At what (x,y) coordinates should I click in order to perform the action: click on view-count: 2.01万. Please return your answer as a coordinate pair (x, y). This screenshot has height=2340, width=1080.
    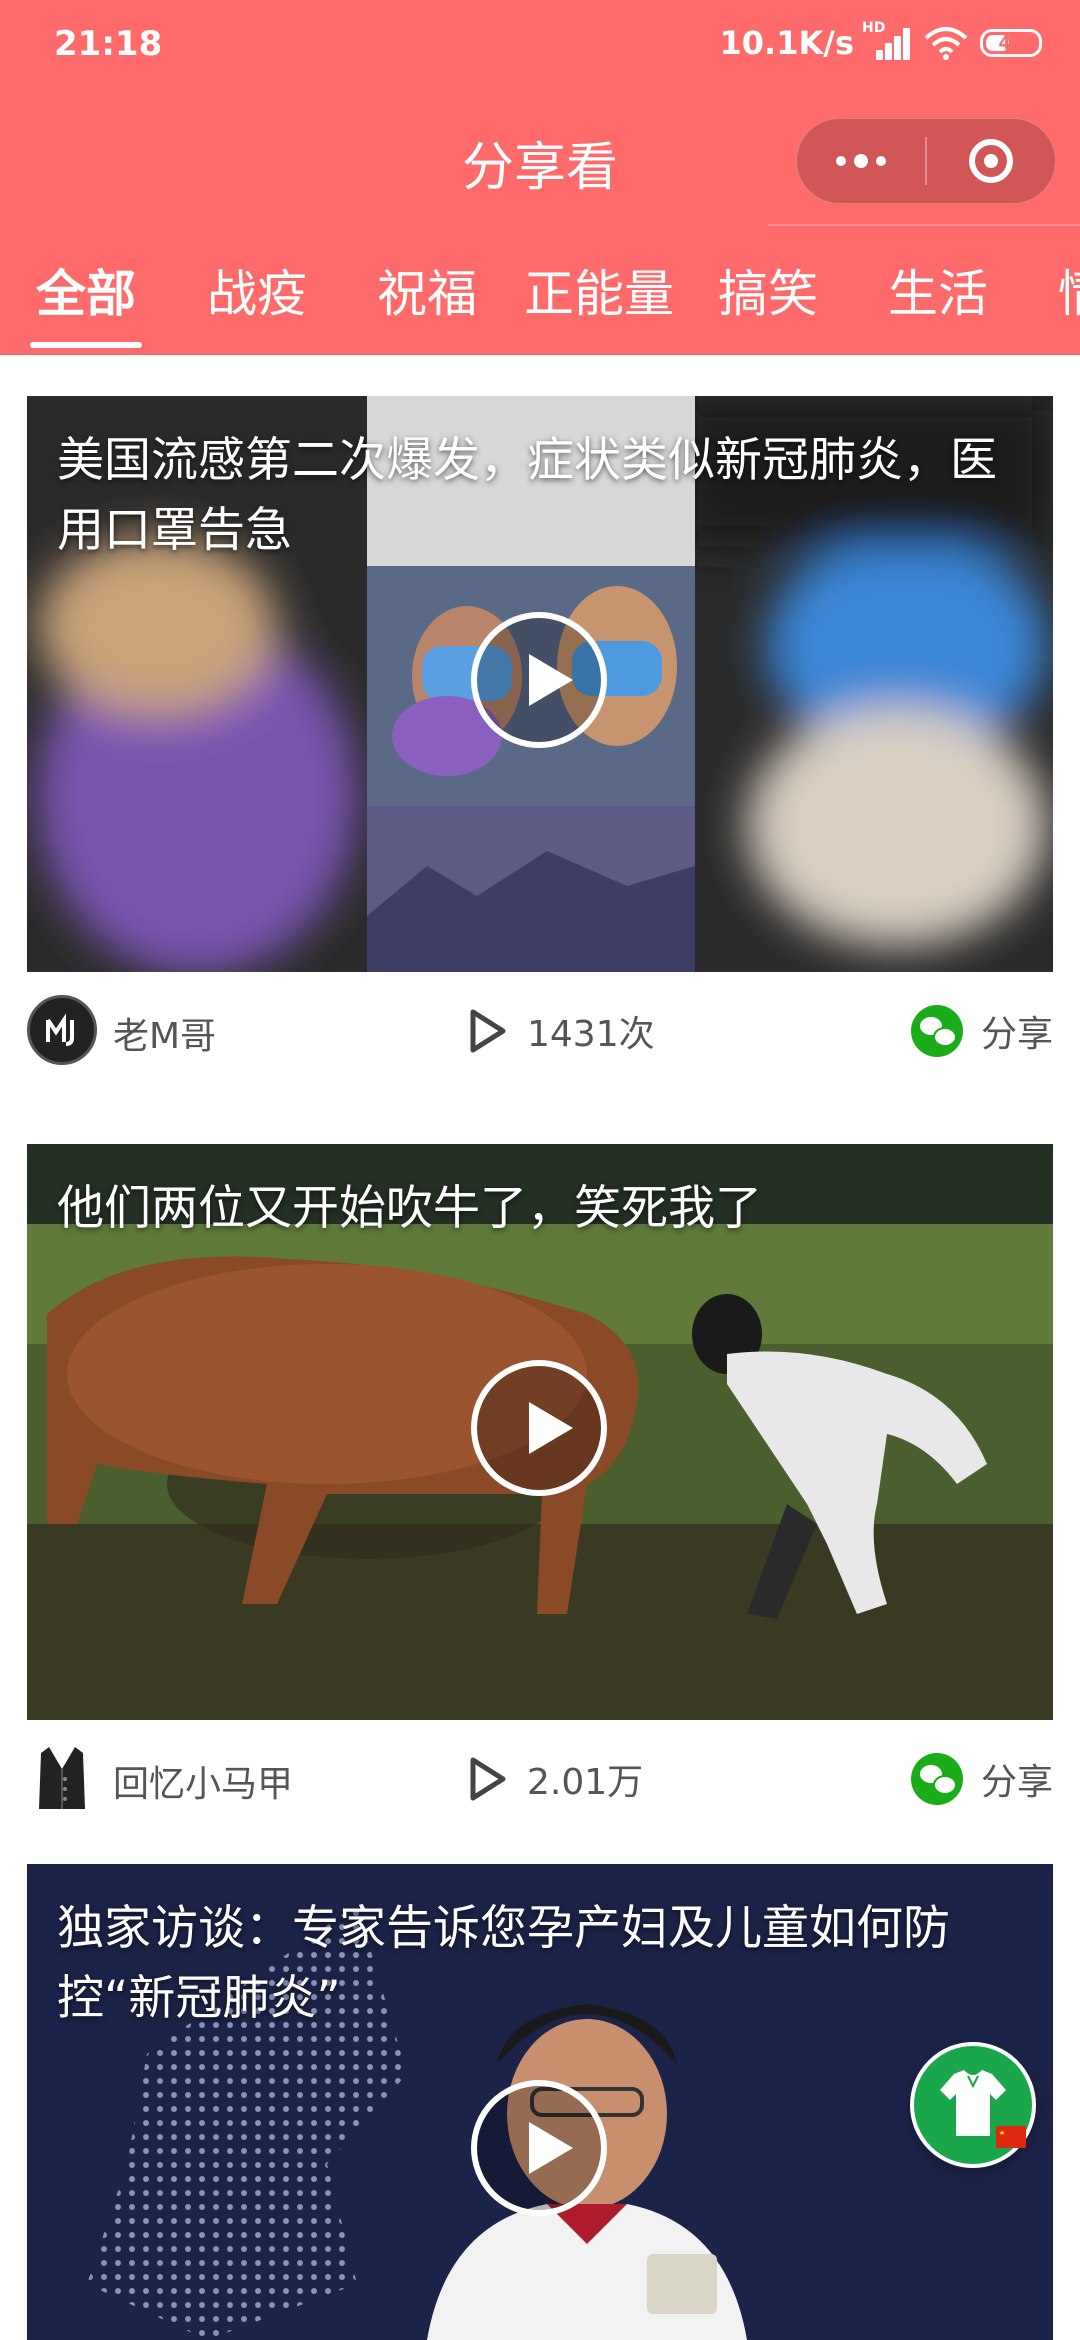
    Looking at the image, I should click on (555, 1779).